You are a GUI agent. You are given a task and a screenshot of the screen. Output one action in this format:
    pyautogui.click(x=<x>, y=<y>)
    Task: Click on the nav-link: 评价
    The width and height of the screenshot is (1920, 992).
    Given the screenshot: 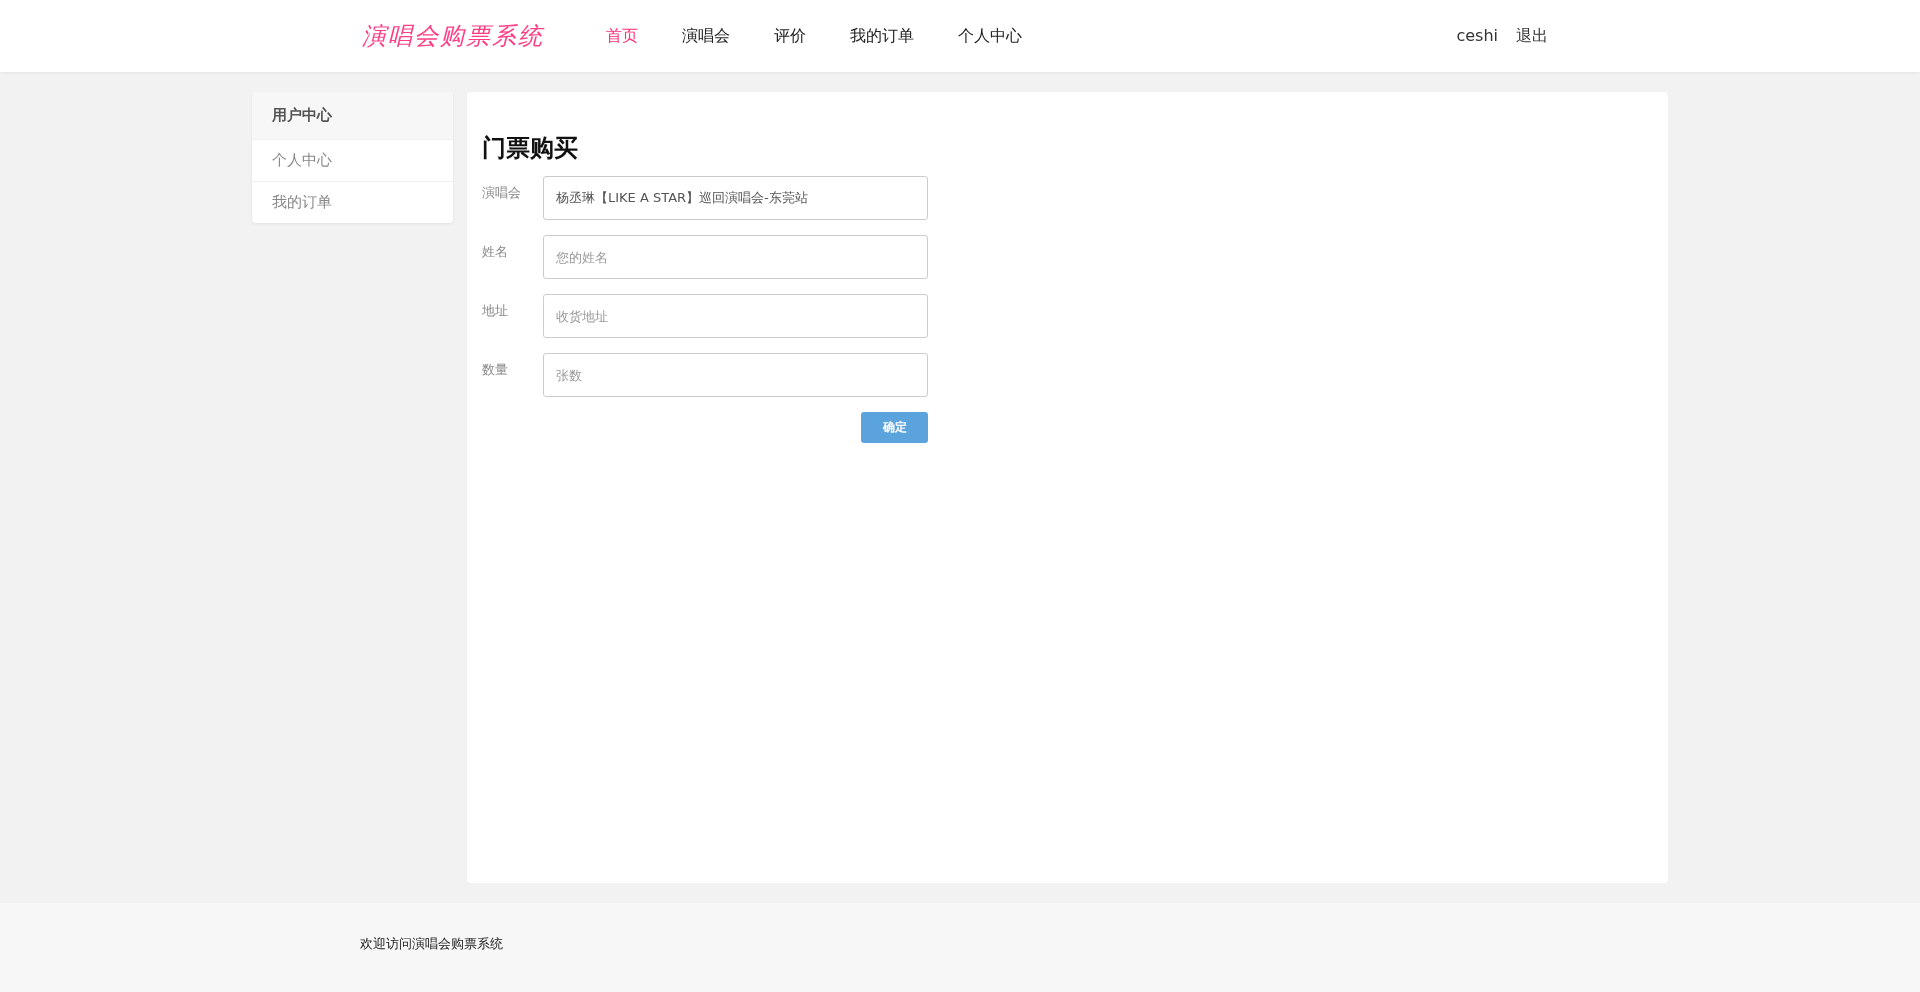 What is the action you would take?
    pyautogui.click(x=790, y=36)
    